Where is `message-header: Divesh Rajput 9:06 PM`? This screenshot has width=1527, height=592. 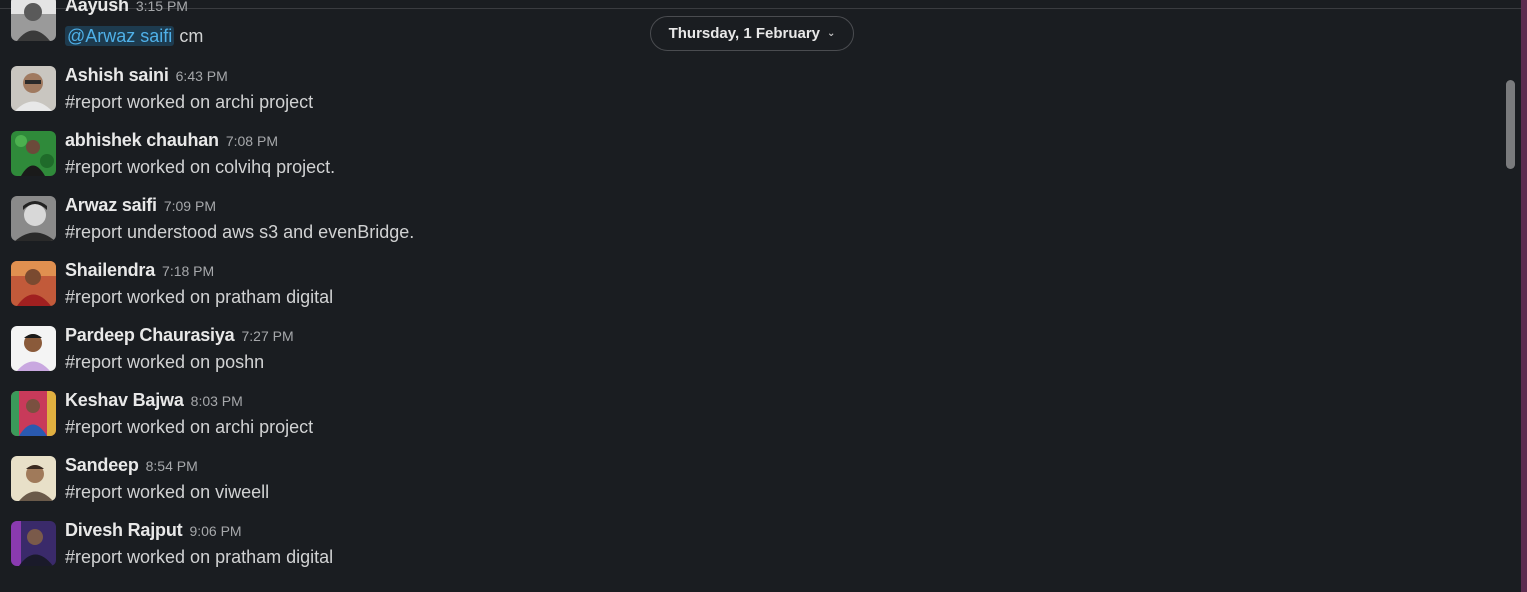 message-header: Divesh Rajput 9:06 PM is located at coordinates (153, 530).